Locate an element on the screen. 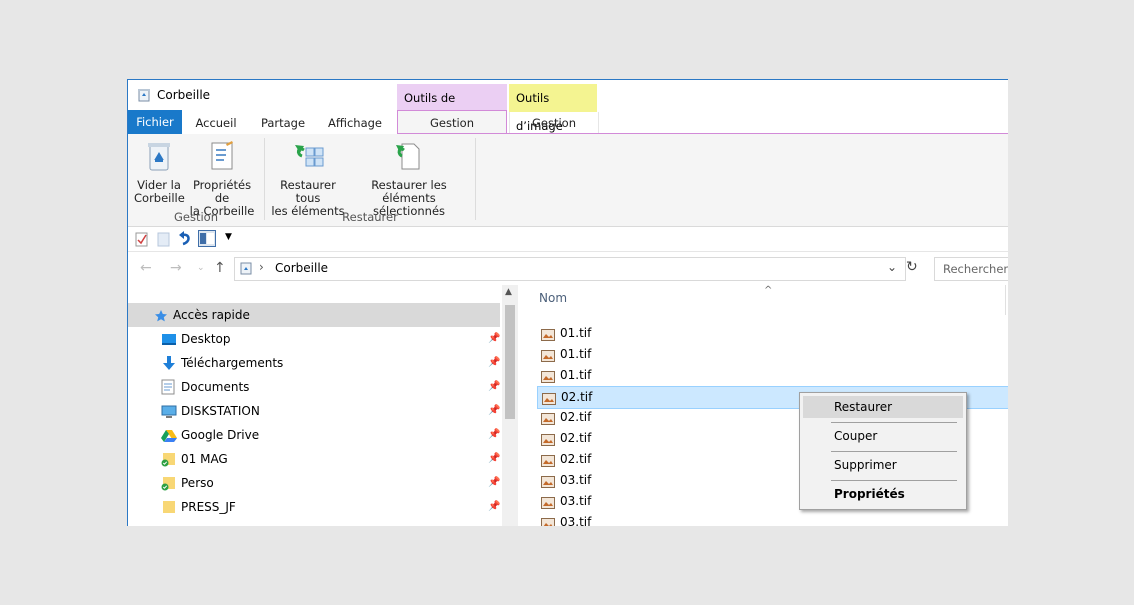 The width and height of the screenshot is (1134, 605). nav-item-downloads: Téléchargements 📌 is located at coordinates (314, 363).